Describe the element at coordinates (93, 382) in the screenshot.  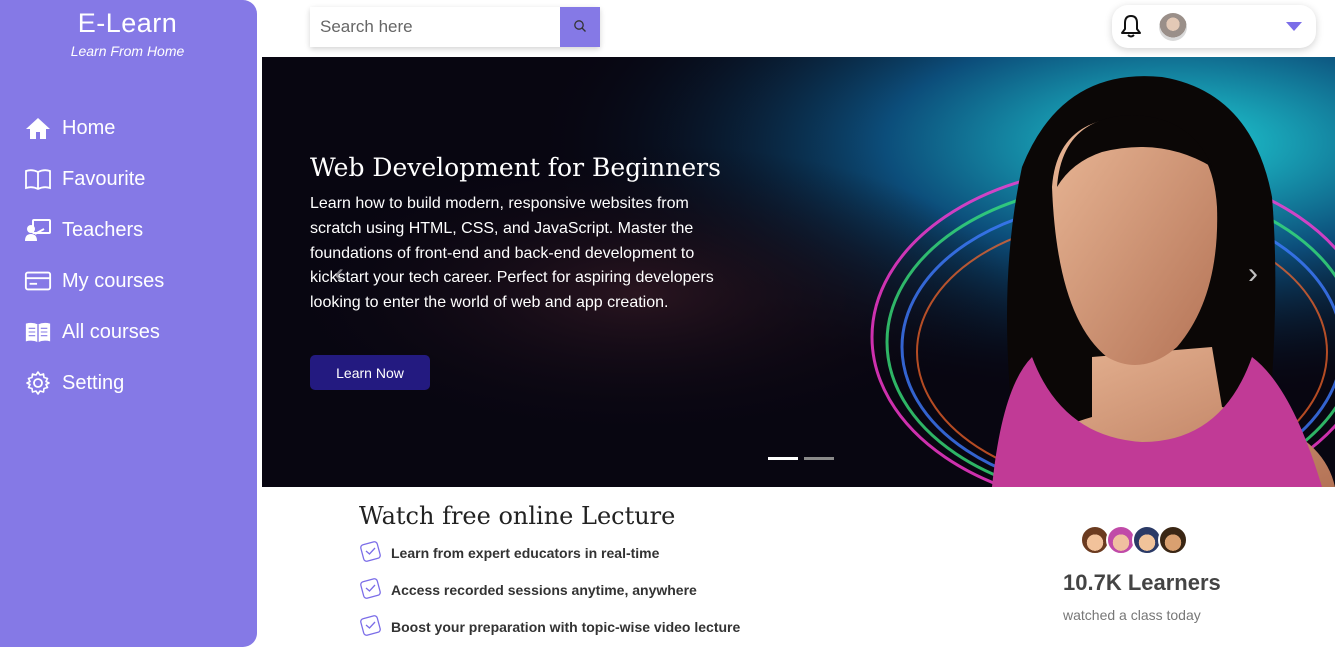
I see `sidebar-item-label: Setting` at that location.